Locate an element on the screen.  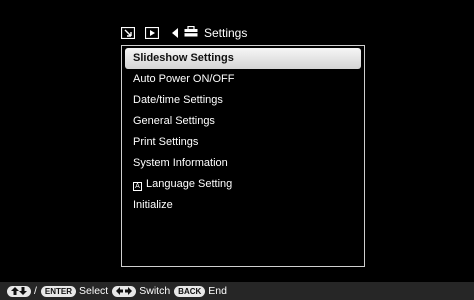
menu-item-initialize: Initialize is located at coordinates (243, 205).